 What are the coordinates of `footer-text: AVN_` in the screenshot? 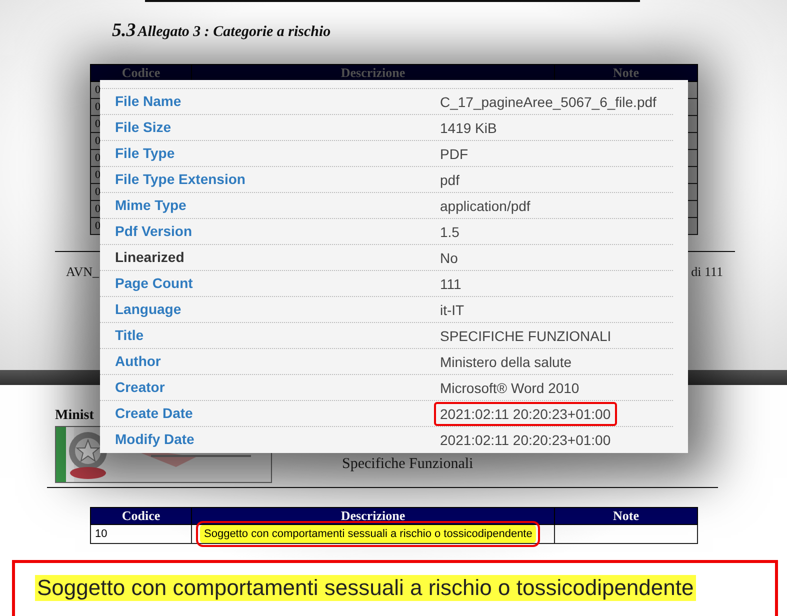 It's located at (82, 272).